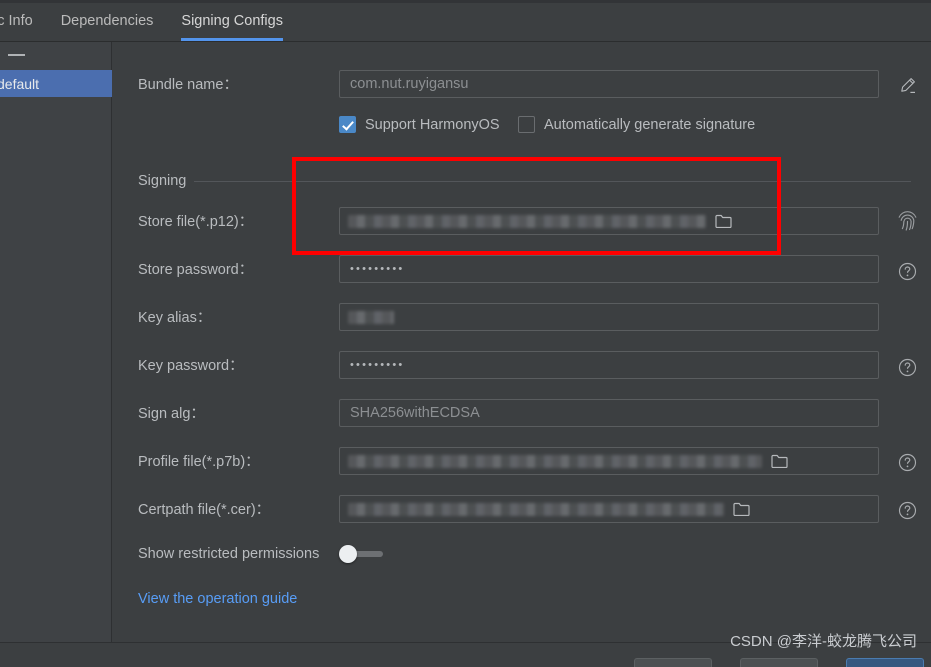  I want to click on key-alias-label: Key alias：, so click(175, 318).